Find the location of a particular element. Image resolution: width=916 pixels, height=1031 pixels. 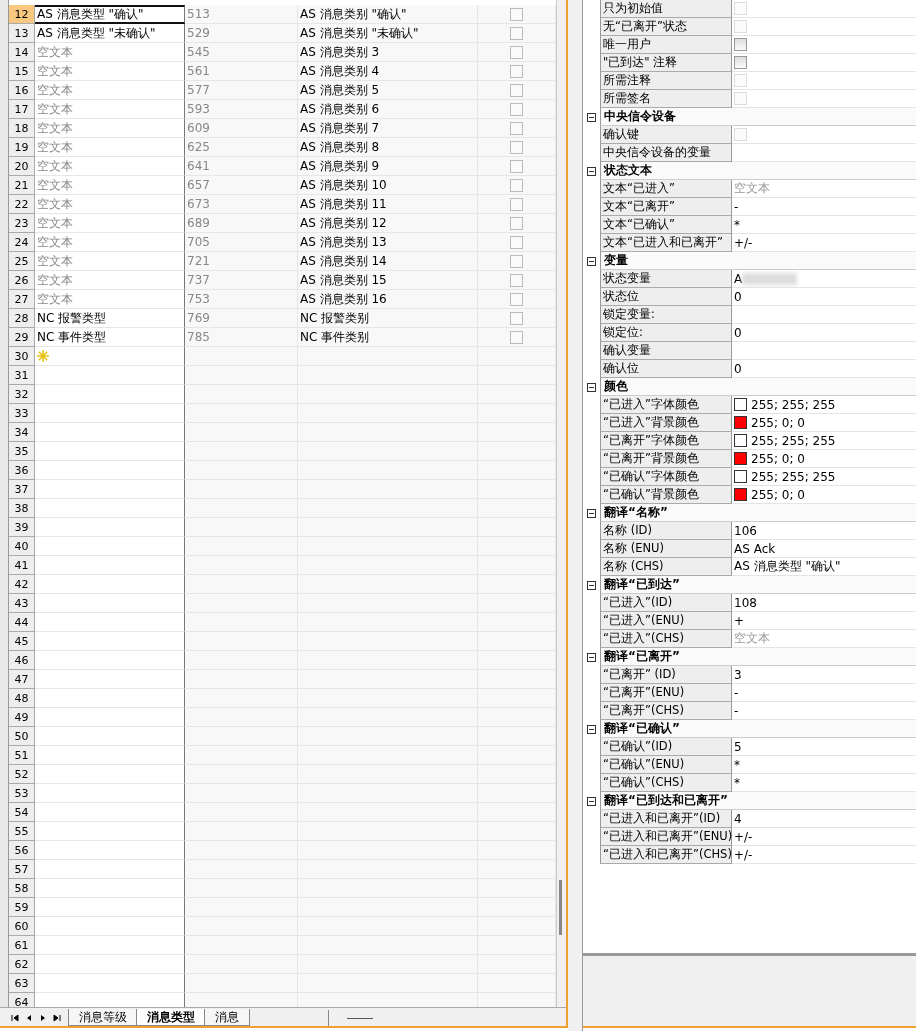

row-header: 48 is located at coordinates (22, 698).